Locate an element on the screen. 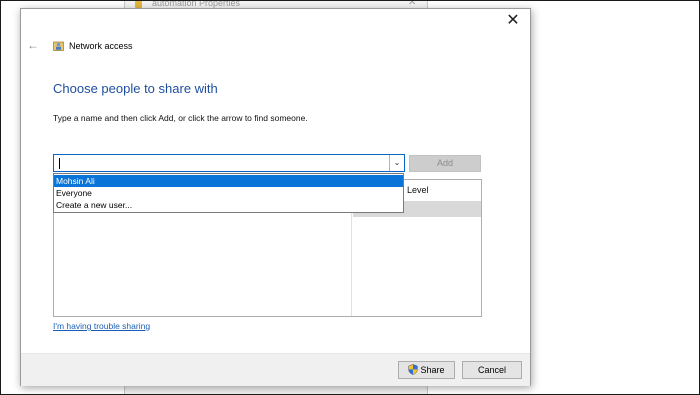  close-button: ✕ is located at coordinates (513, 21).